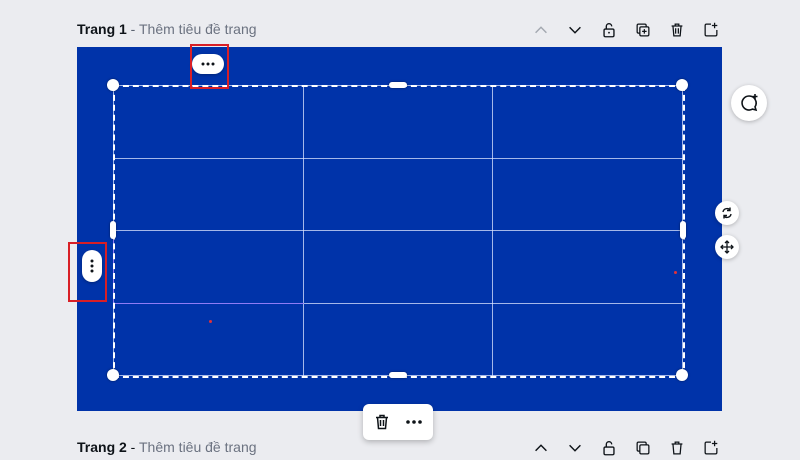 The width and height of the screenshot is (800, 460). I want to click on rotate-button, so click(727, 213).